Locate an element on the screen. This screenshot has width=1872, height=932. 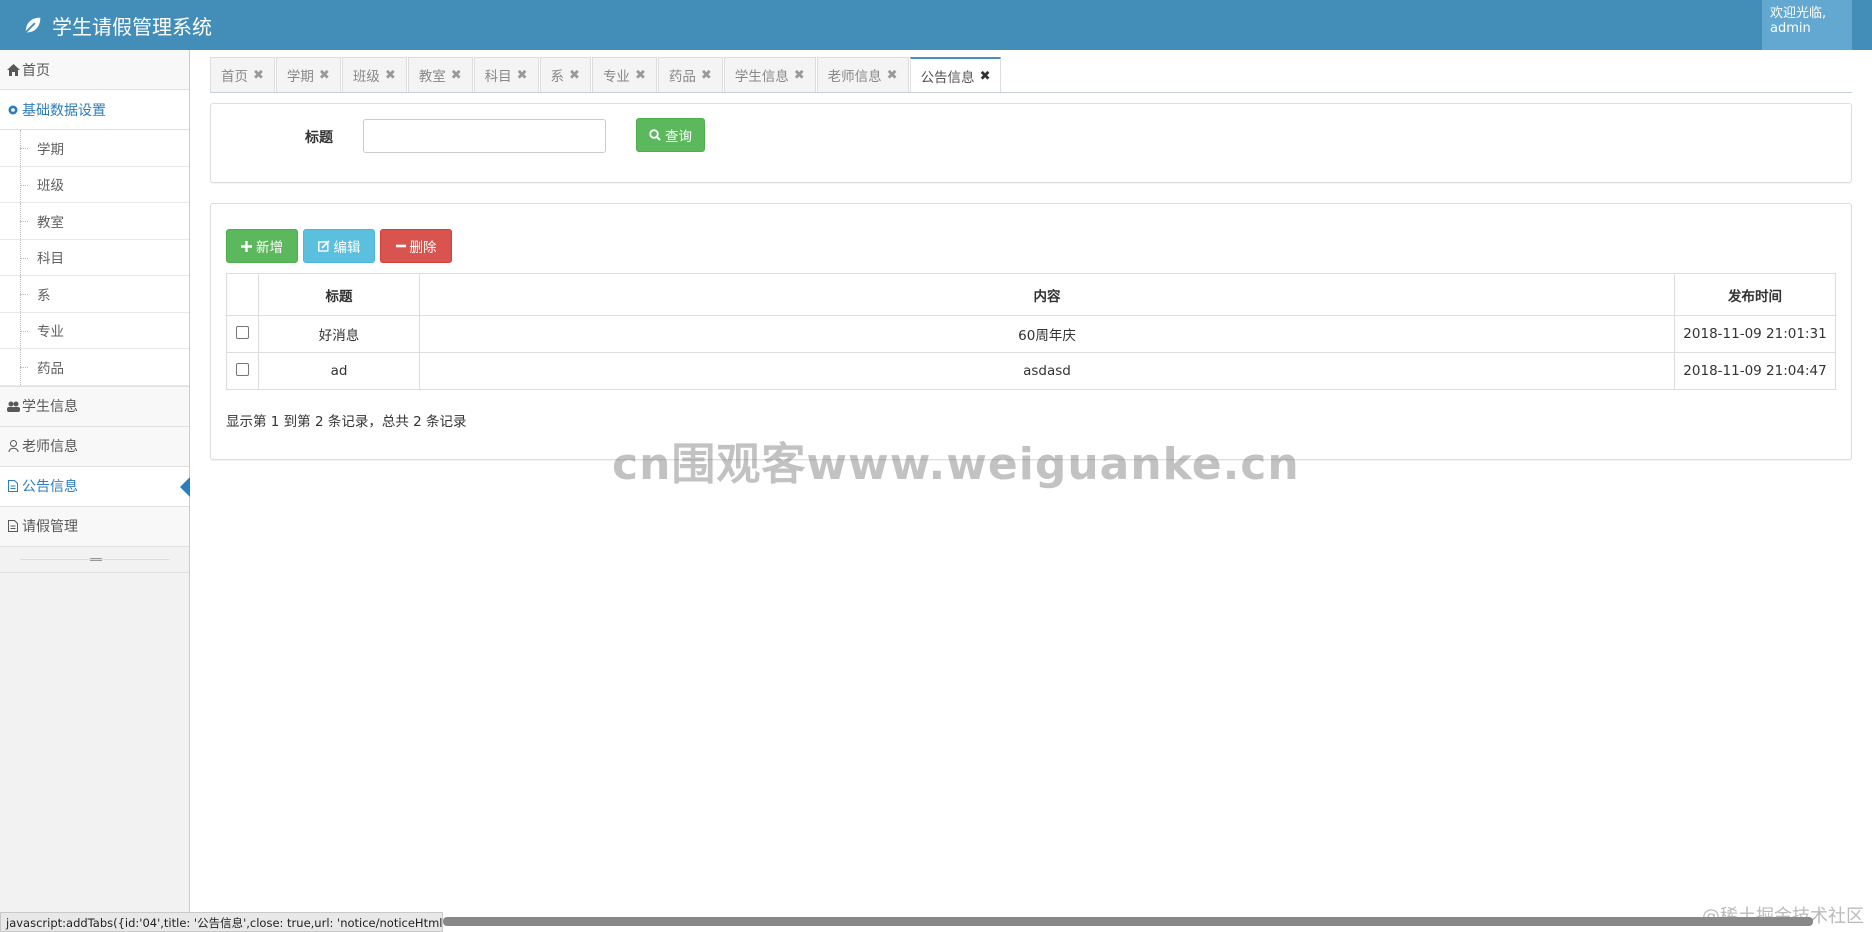
cell-time: 2018-11-09 21:04:47 is located at coordinates (1755, 371).